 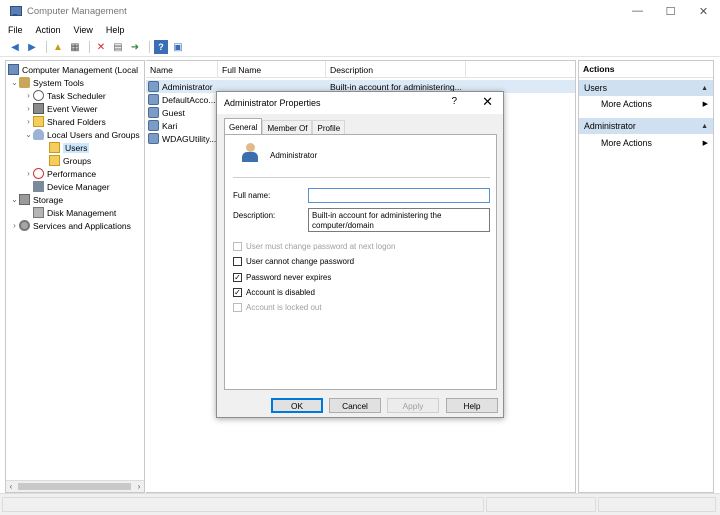 I want to click on scroll-right-arrow-icon: ›, so click(x=139, y=486).